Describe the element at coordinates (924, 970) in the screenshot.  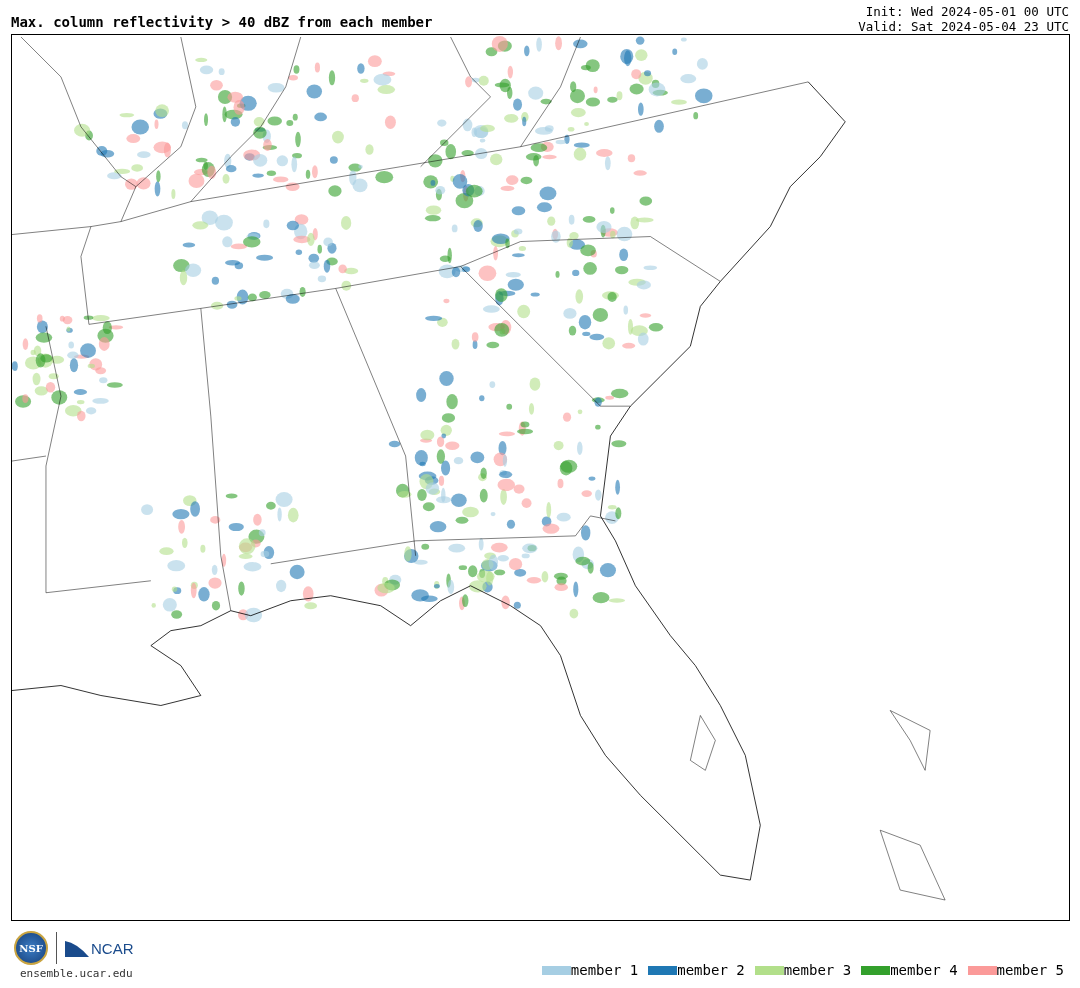
I see `legend-label: member 4` at that location.